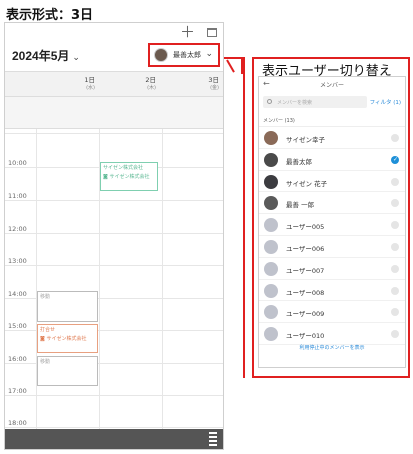  I want to click on current-user-name: 最善太郎, so click(187, 55).